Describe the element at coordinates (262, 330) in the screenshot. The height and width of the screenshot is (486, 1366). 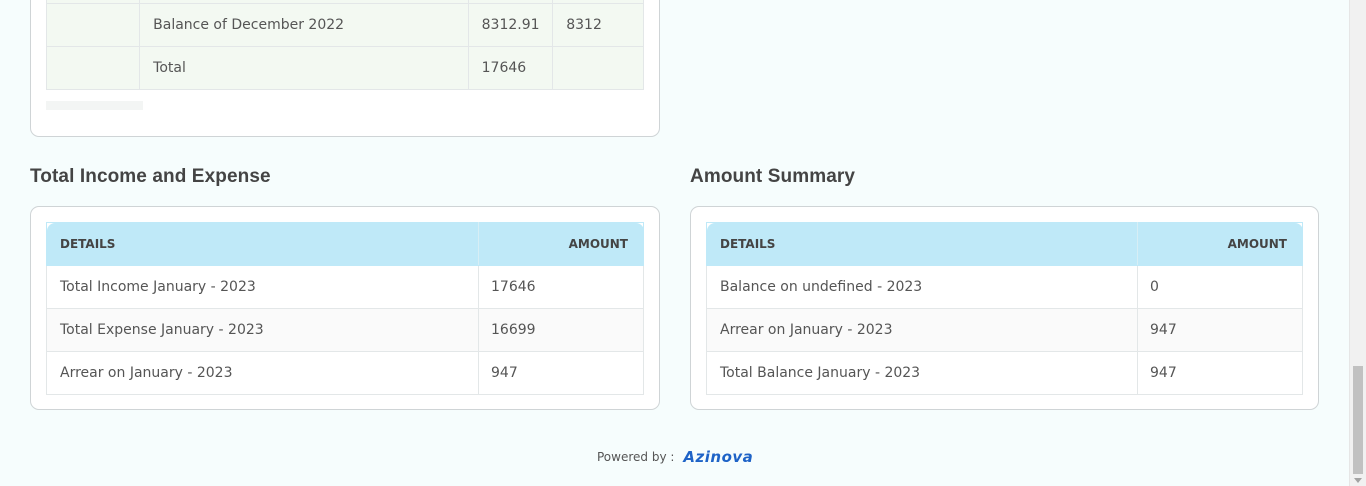
I see `row-label: Total Expense January - 2023` at that location.